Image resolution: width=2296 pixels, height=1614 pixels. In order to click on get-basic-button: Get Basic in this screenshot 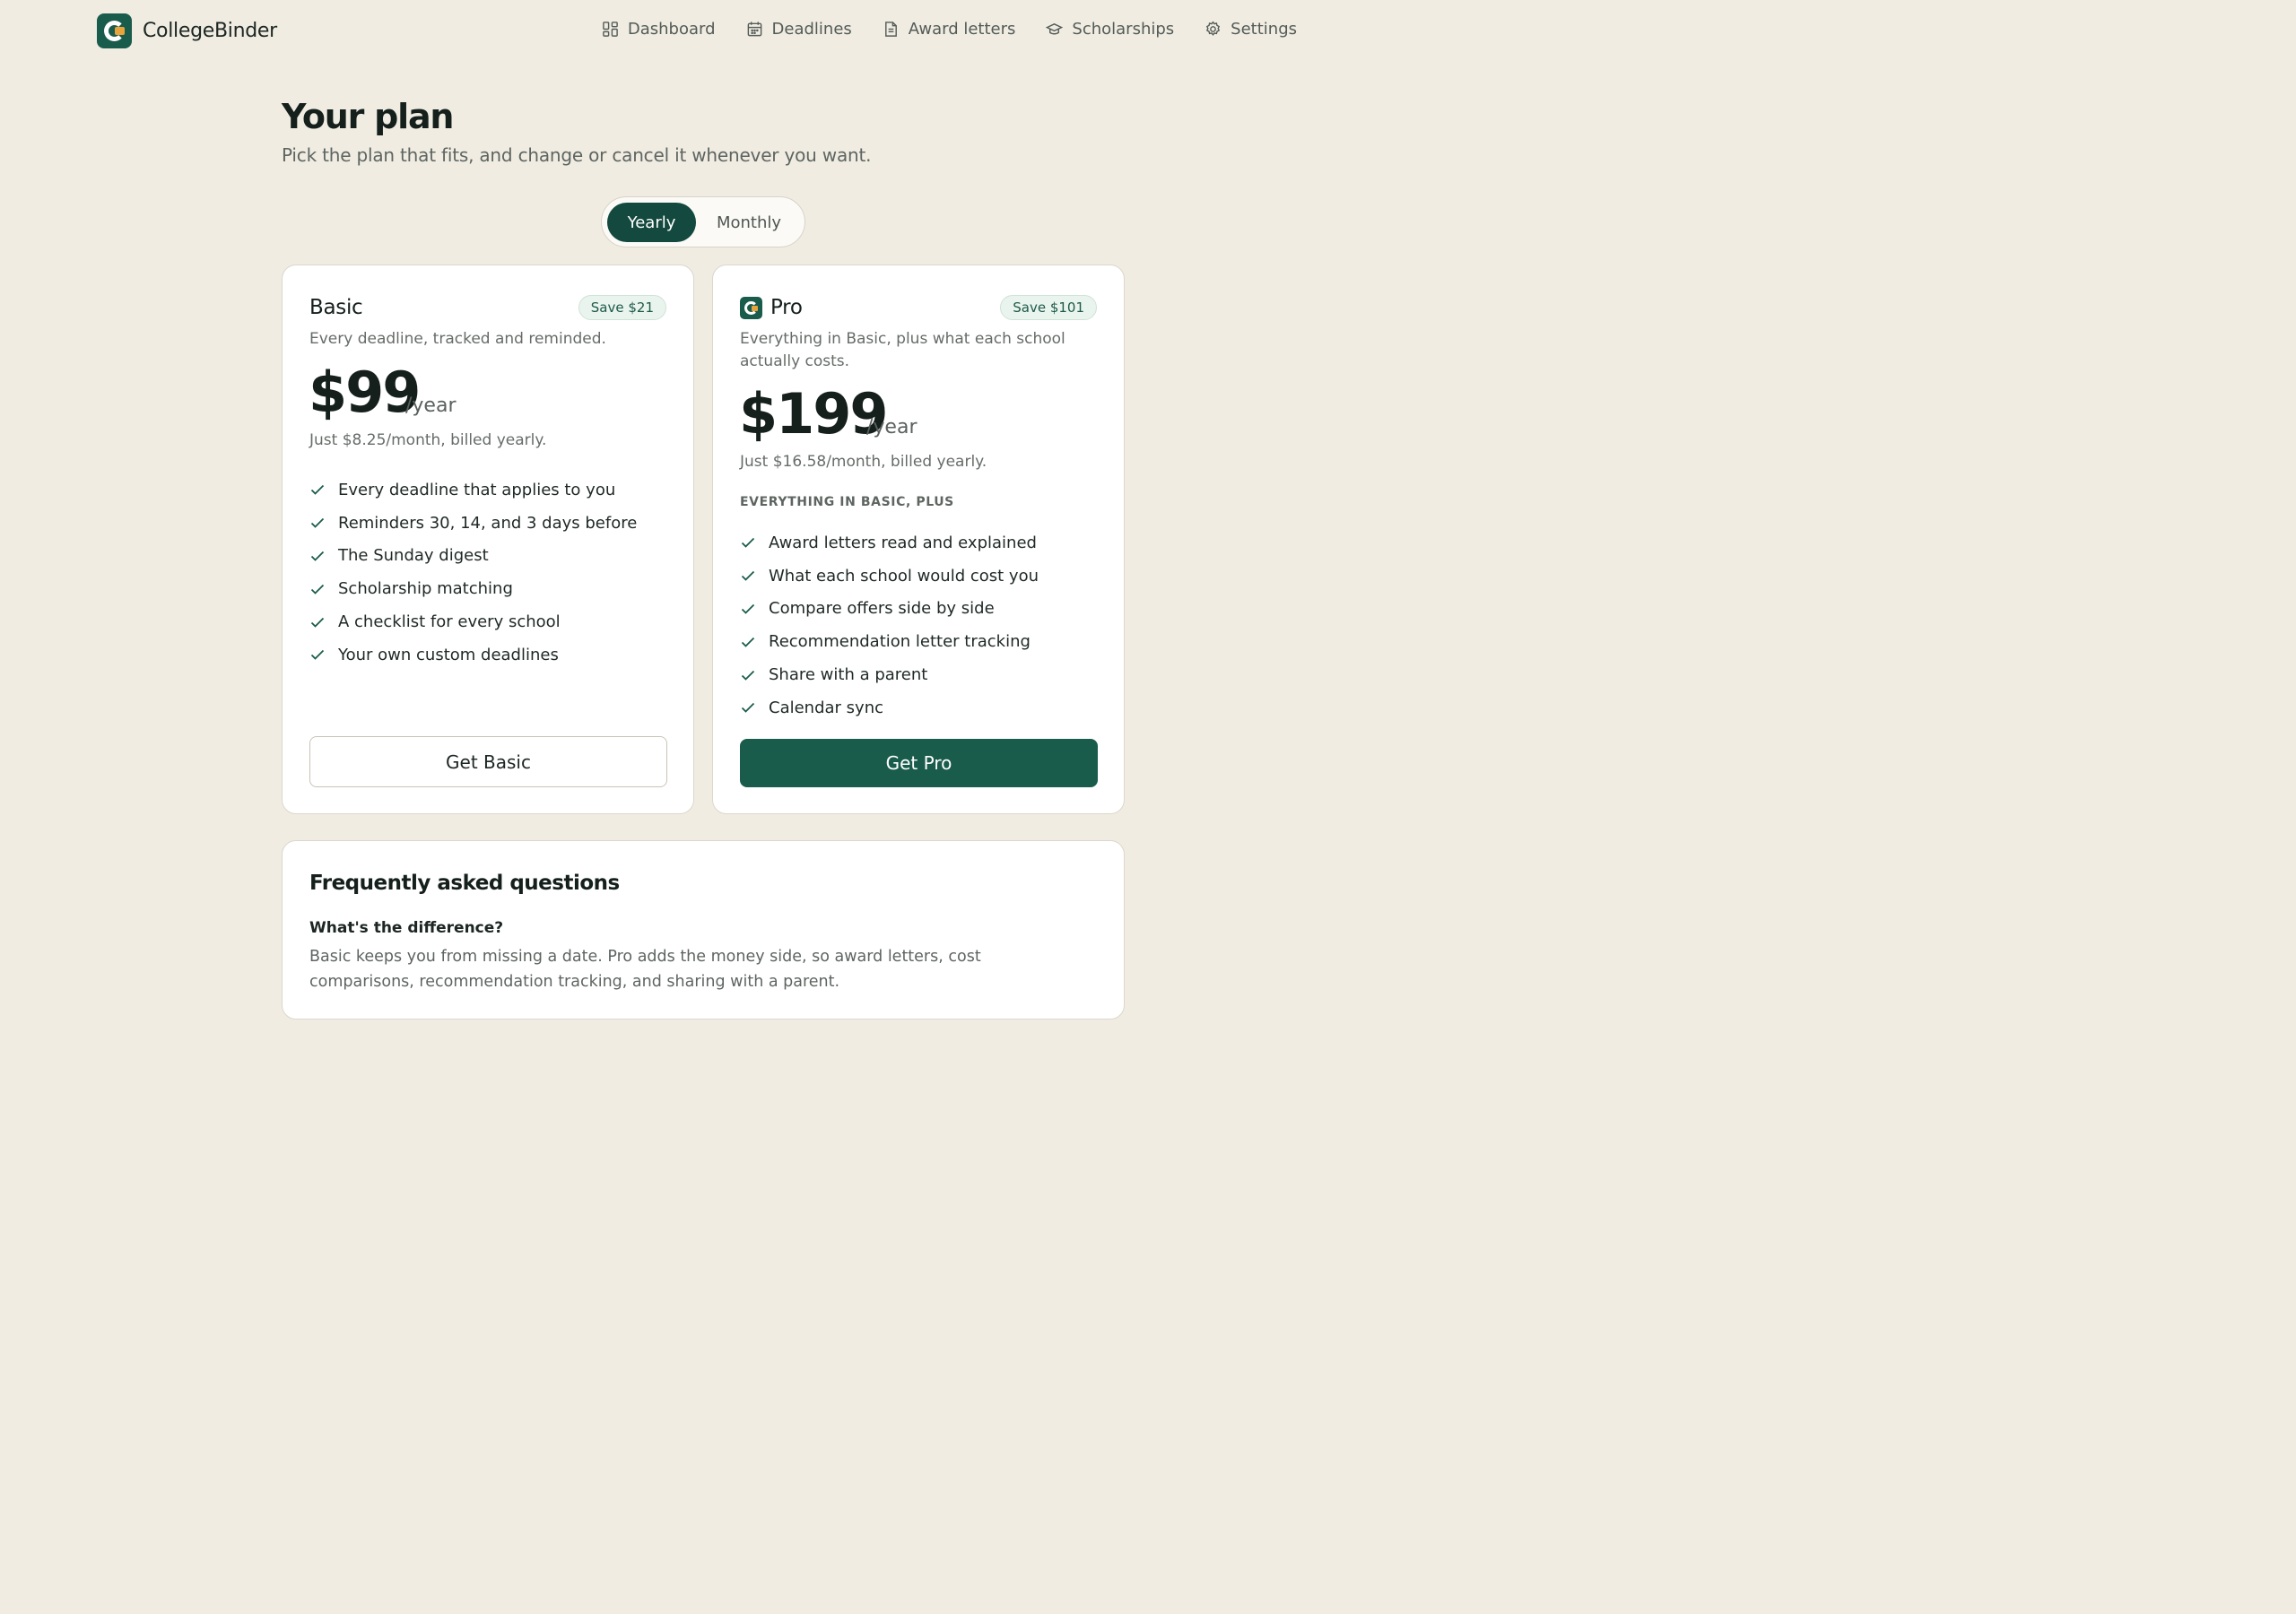, I will do `click(488, 761)`.